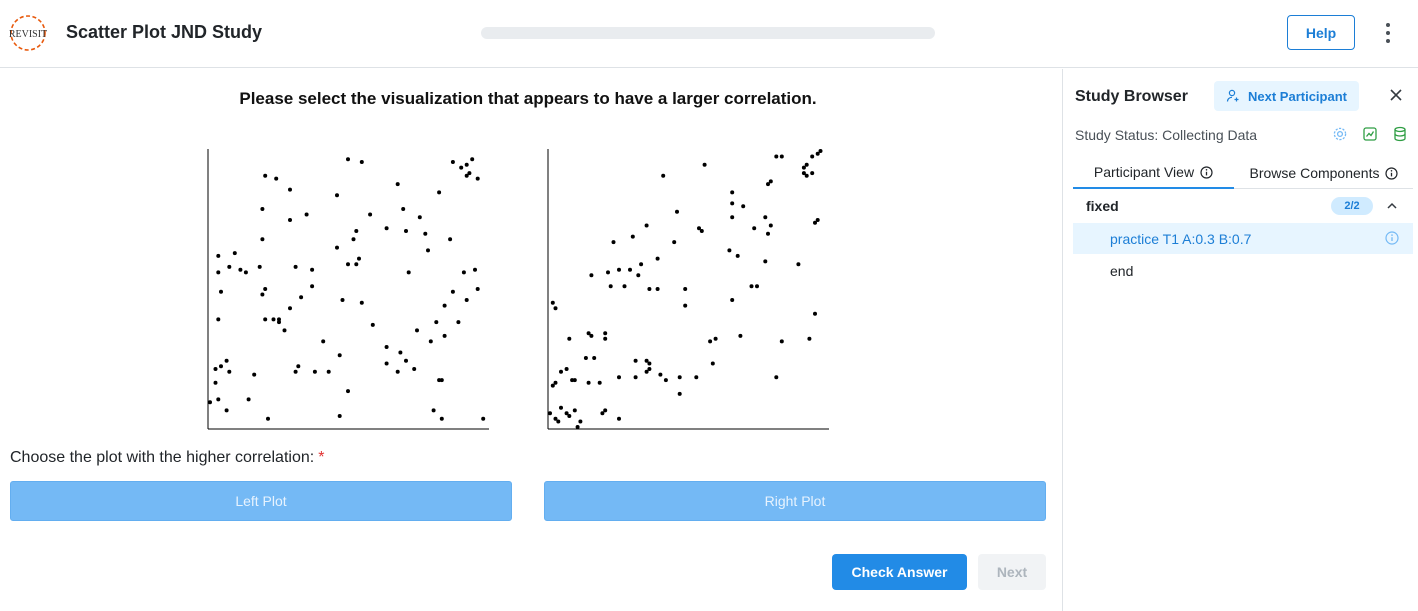 This screenshot has height=611, width=1418. What do you see at coordinates (1324, 173) in the screenshot?
I see `tab-browse-components: Browse Components` at bounding box center [1324, 173].